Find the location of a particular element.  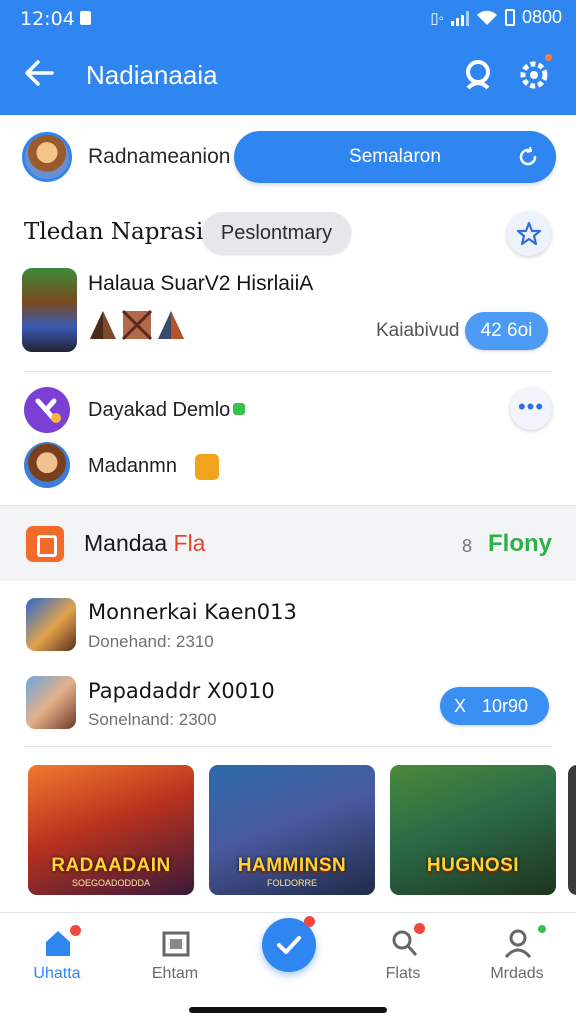

game-thumbnail is located at coordinates (49, 310).